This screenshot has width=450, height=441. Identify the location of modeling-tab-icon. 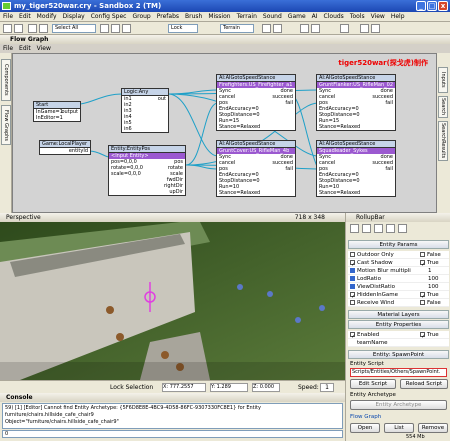
(378, 228).